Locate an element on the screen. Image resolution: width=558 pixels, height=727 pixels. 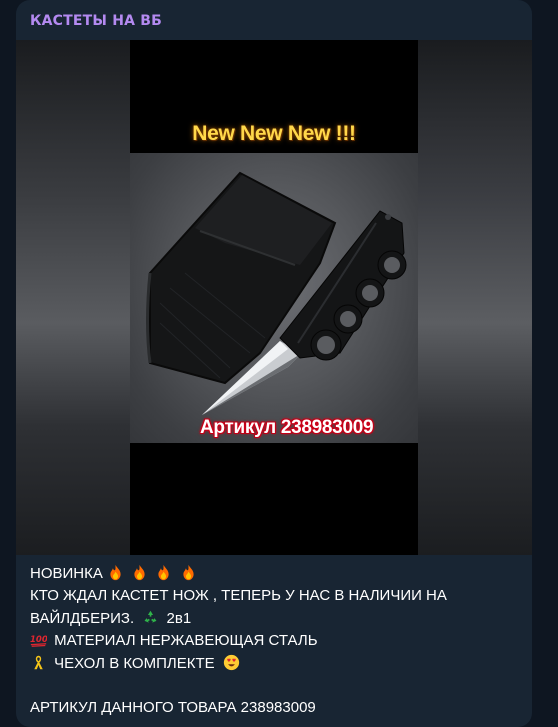
channel-name: КАСТЕТЫ НА ВБ is located at coordinates (96, 21).